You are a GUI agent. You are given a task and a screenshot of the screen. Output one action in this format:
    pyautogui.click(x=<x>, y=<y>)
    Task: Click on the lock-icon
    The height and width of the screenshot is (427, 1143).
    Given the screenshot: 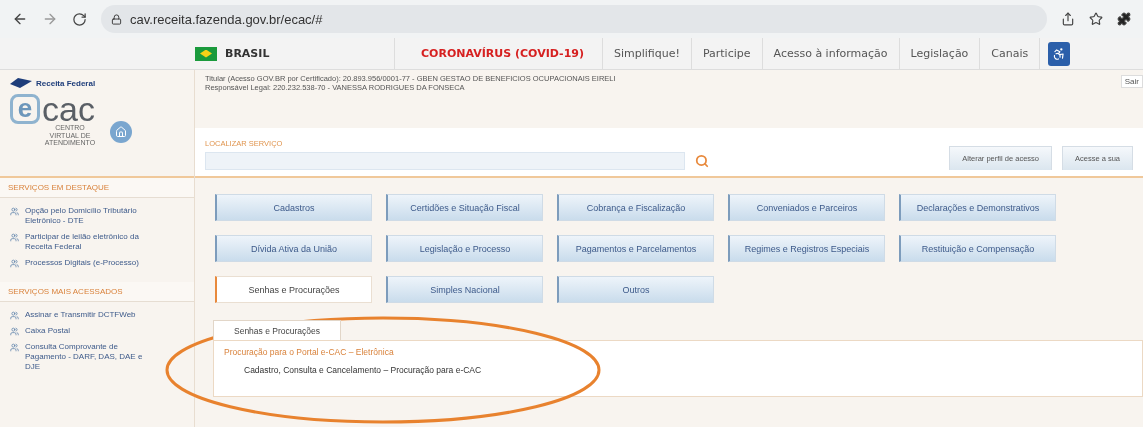 What is the action you would take?
    pyautogui.click(x=116, y=19)
    